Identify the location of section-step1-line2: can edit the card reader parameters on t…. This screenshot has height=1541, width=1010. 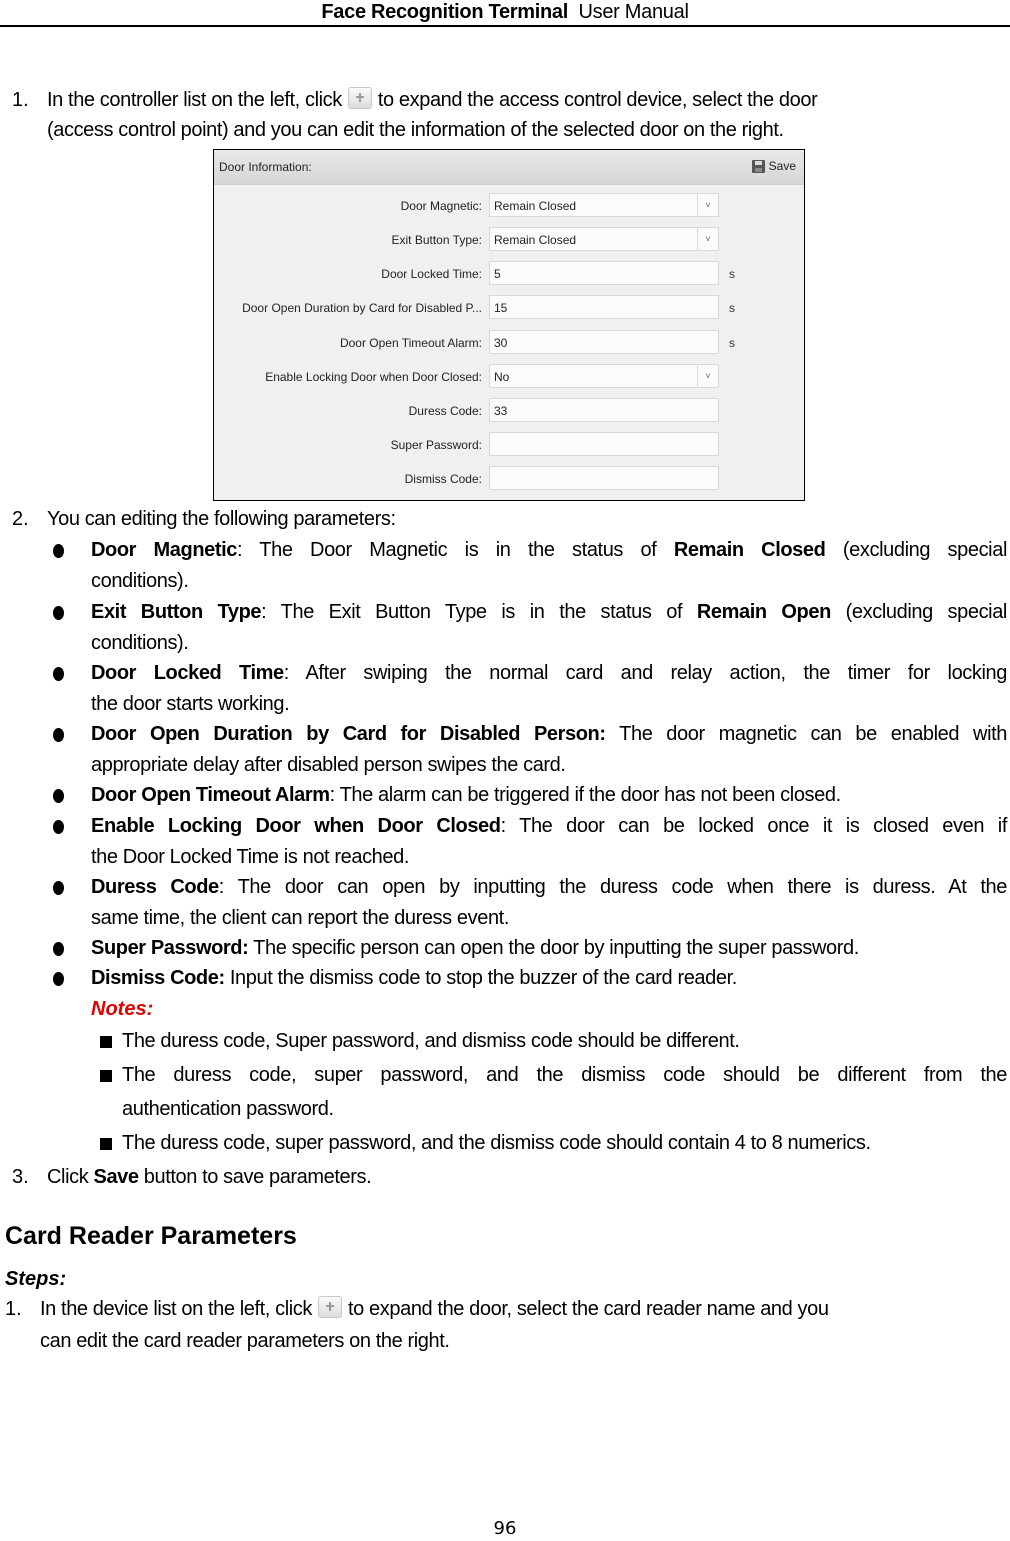
(245, 1341).